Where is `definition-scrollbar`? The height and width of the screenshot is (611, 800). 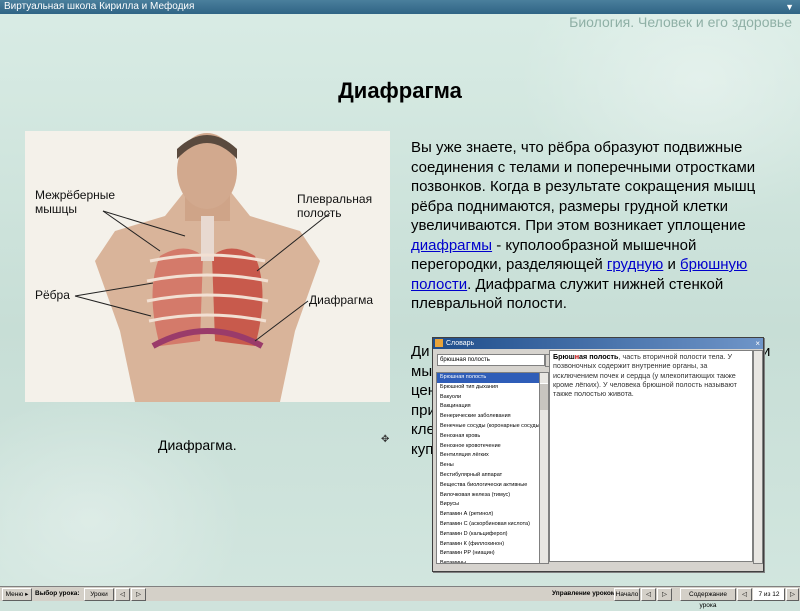
definition-scrollbar is located at coordinates (758, 457).